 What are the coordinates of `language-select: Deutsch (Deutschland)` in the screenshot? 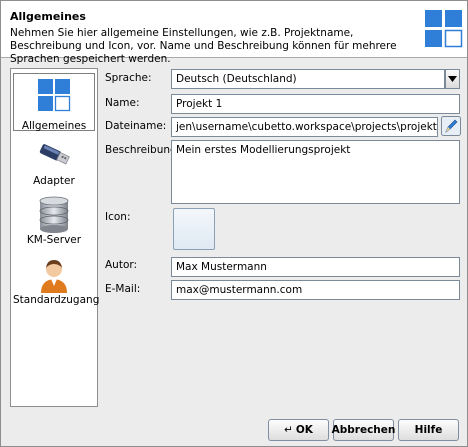 It's located at (308, 79).